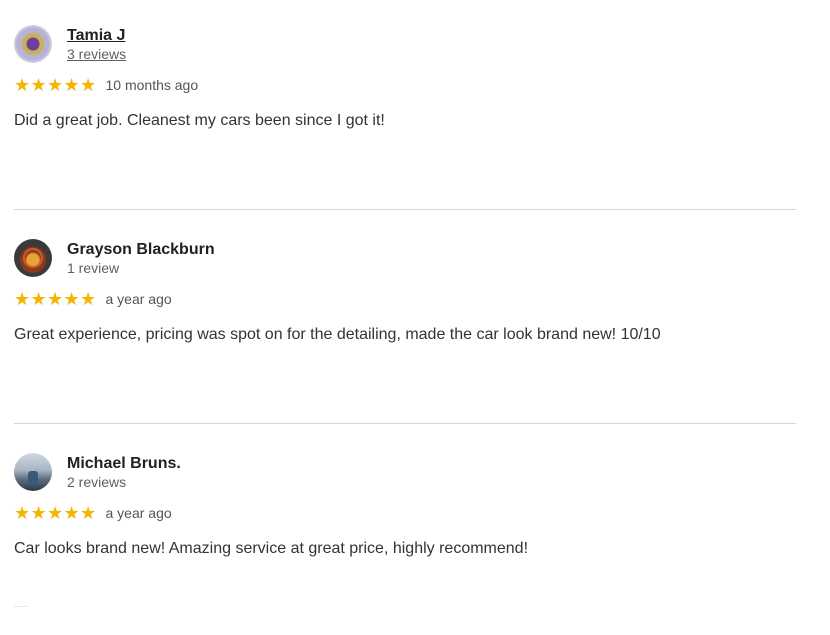  Describe the element at coordinates (124, 463) in the screenshot. I see `author-name: Michael Bruns.` at that location.